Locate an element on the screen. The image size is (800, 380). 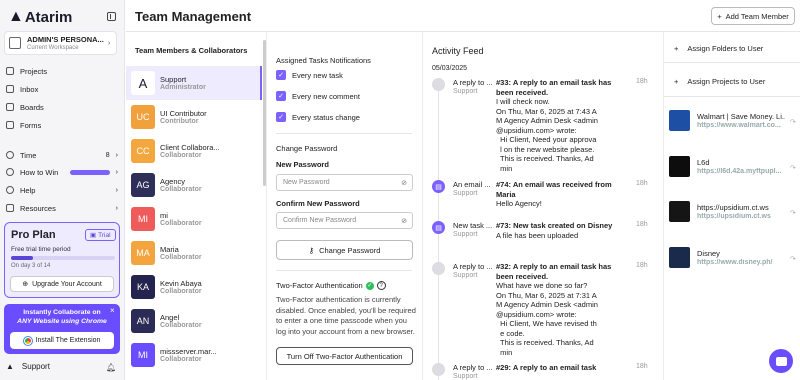
upgrade-icon: ⊕ is located at coordinates (25, 284).